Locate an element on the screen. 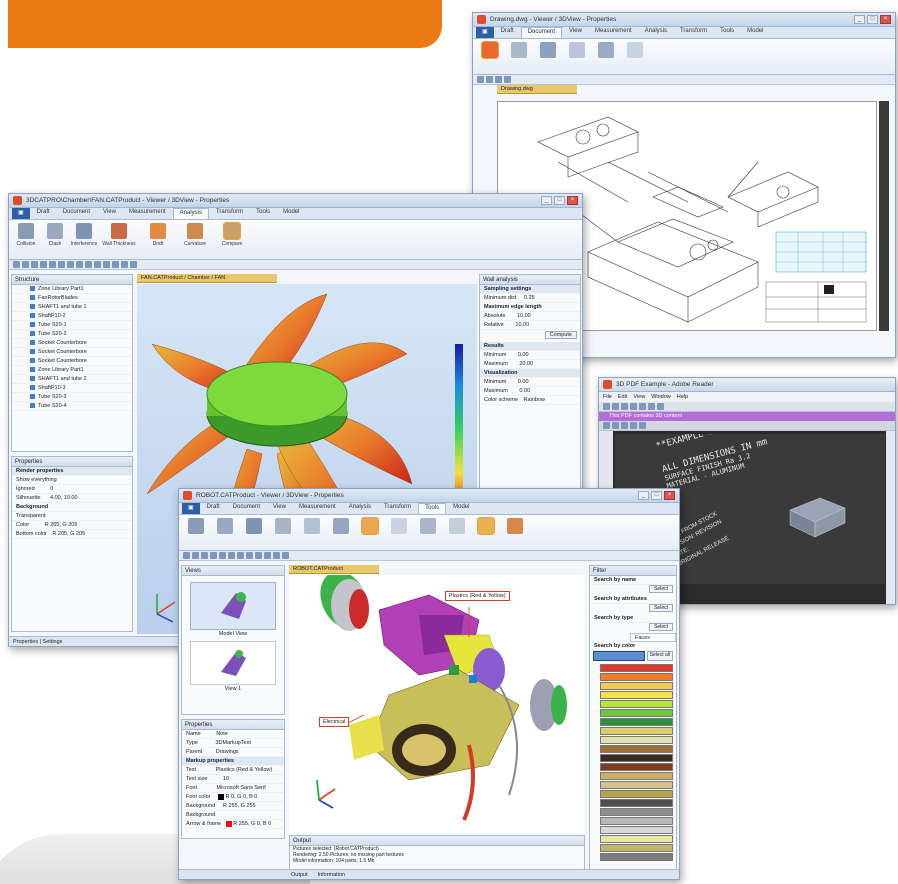 The width and height of the screenshot is (898, 884). menu-edit: Edit is located at coordinates (622, 397).